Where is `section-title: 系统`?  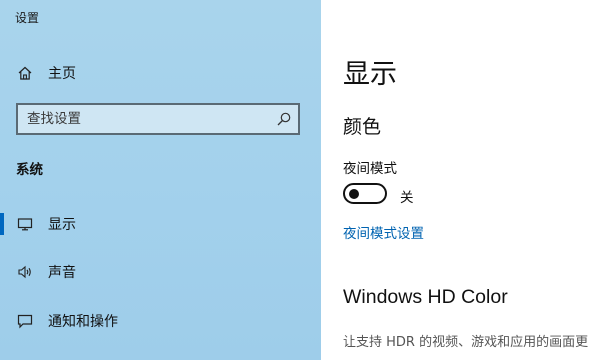 section-title: 系统 is located at coordinates (29, 170).